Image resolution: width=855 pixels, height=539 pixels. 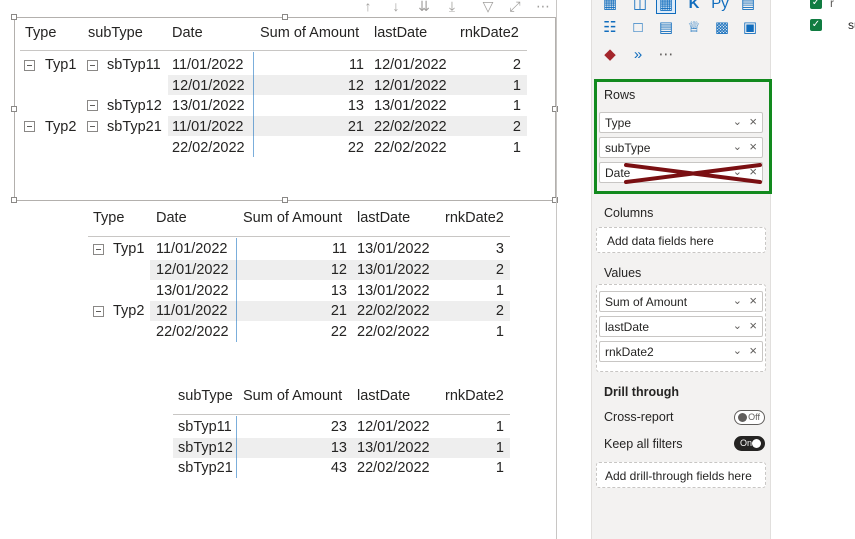 I want to click on more-options-icon: ⋯, so click(x=543, y=7).